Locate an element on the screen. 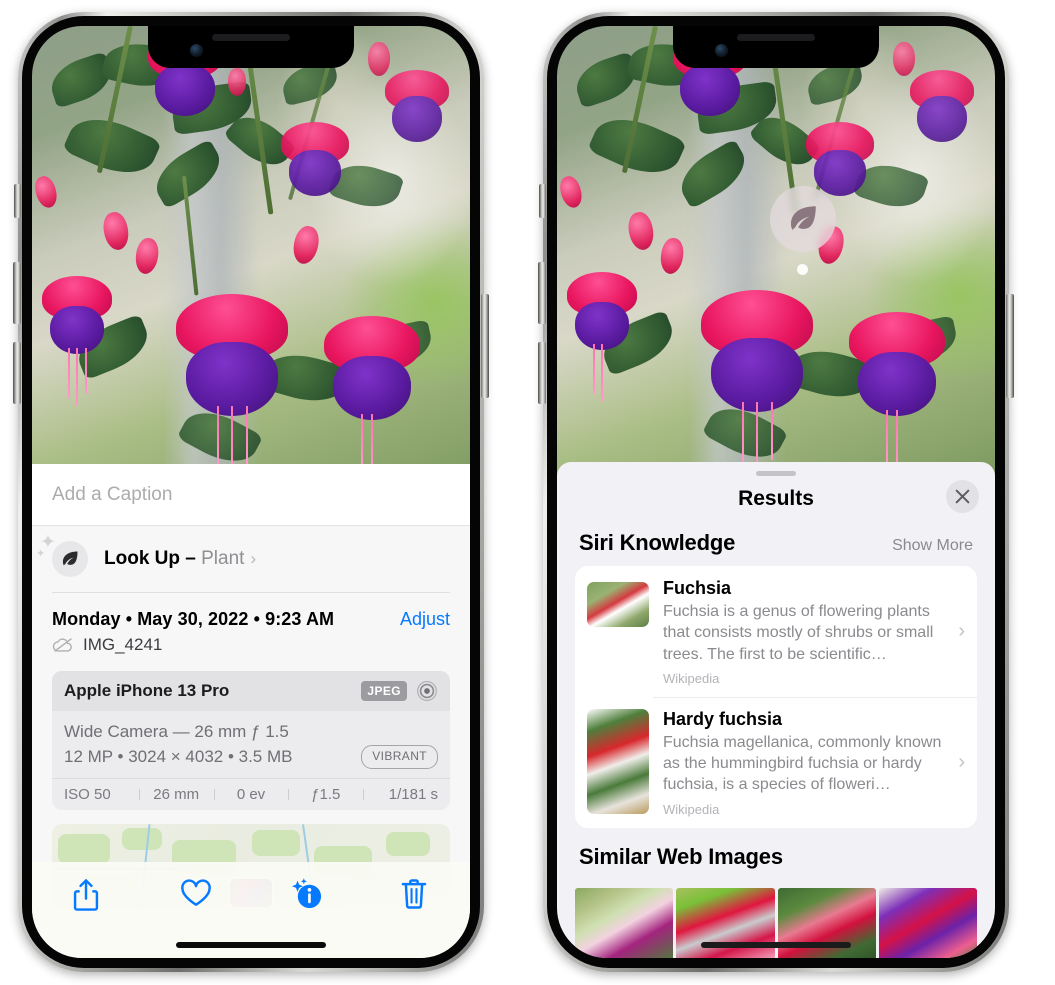  show-more-button: Show More is located at coordinates (932, 546).